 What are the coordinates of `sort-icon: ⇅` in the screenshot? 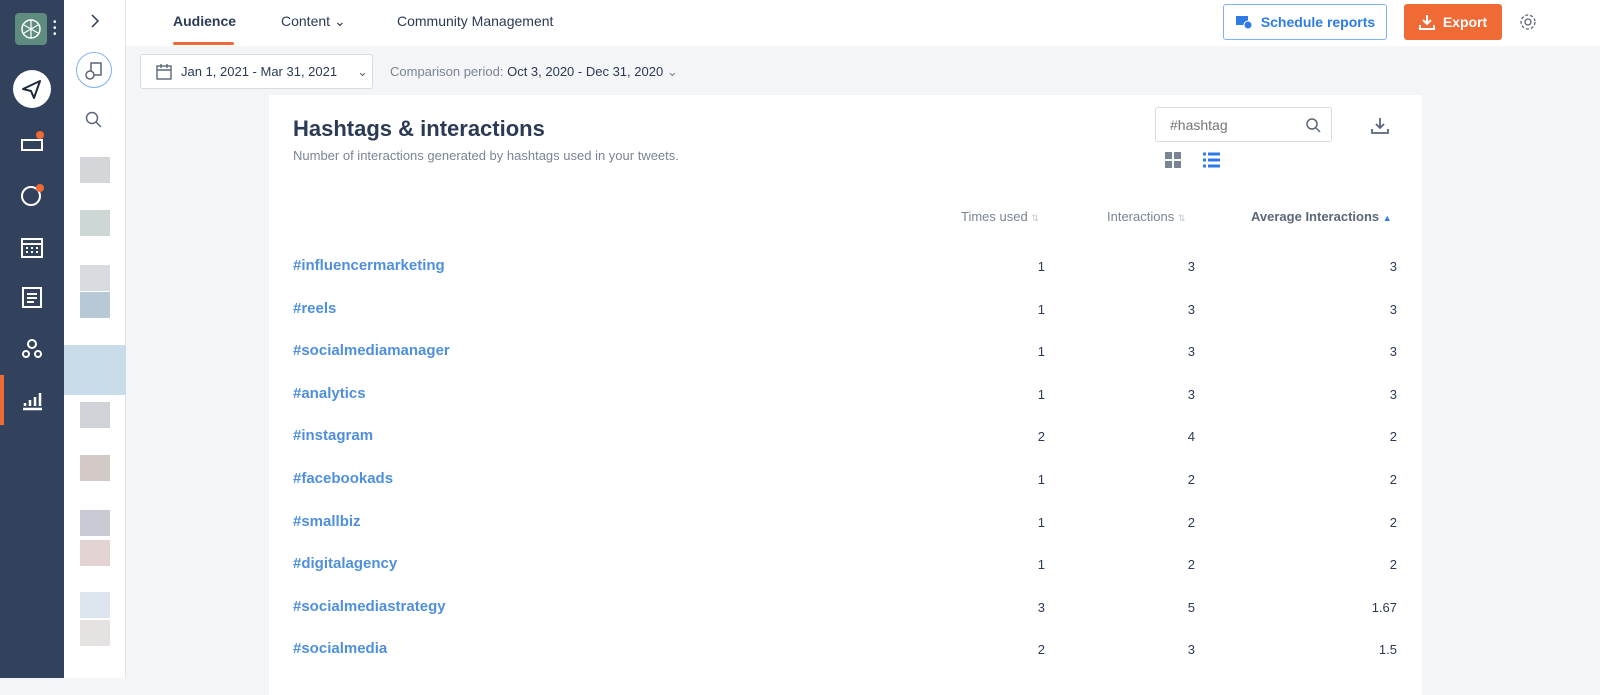 It's located at (1181, 218).